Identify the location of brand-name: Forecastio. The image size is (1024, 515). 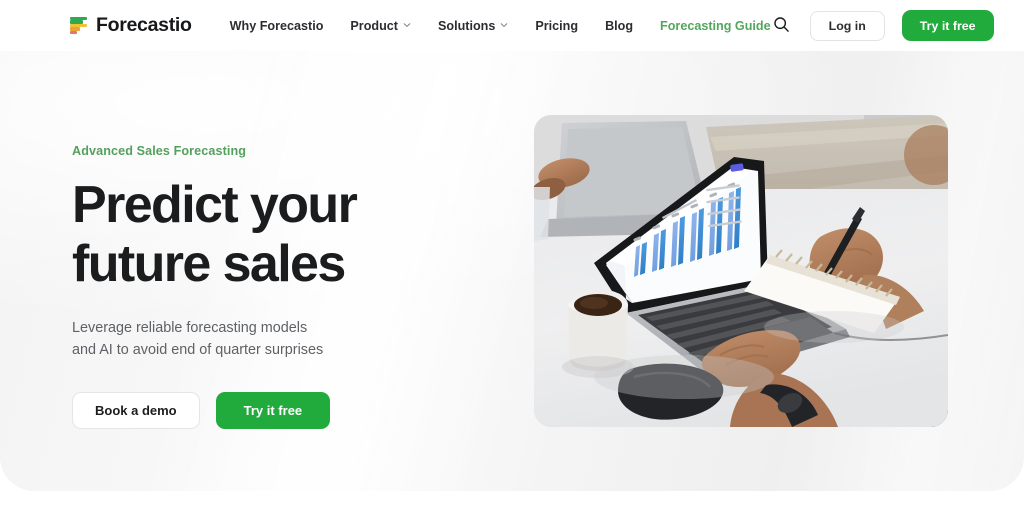
(144, 25).